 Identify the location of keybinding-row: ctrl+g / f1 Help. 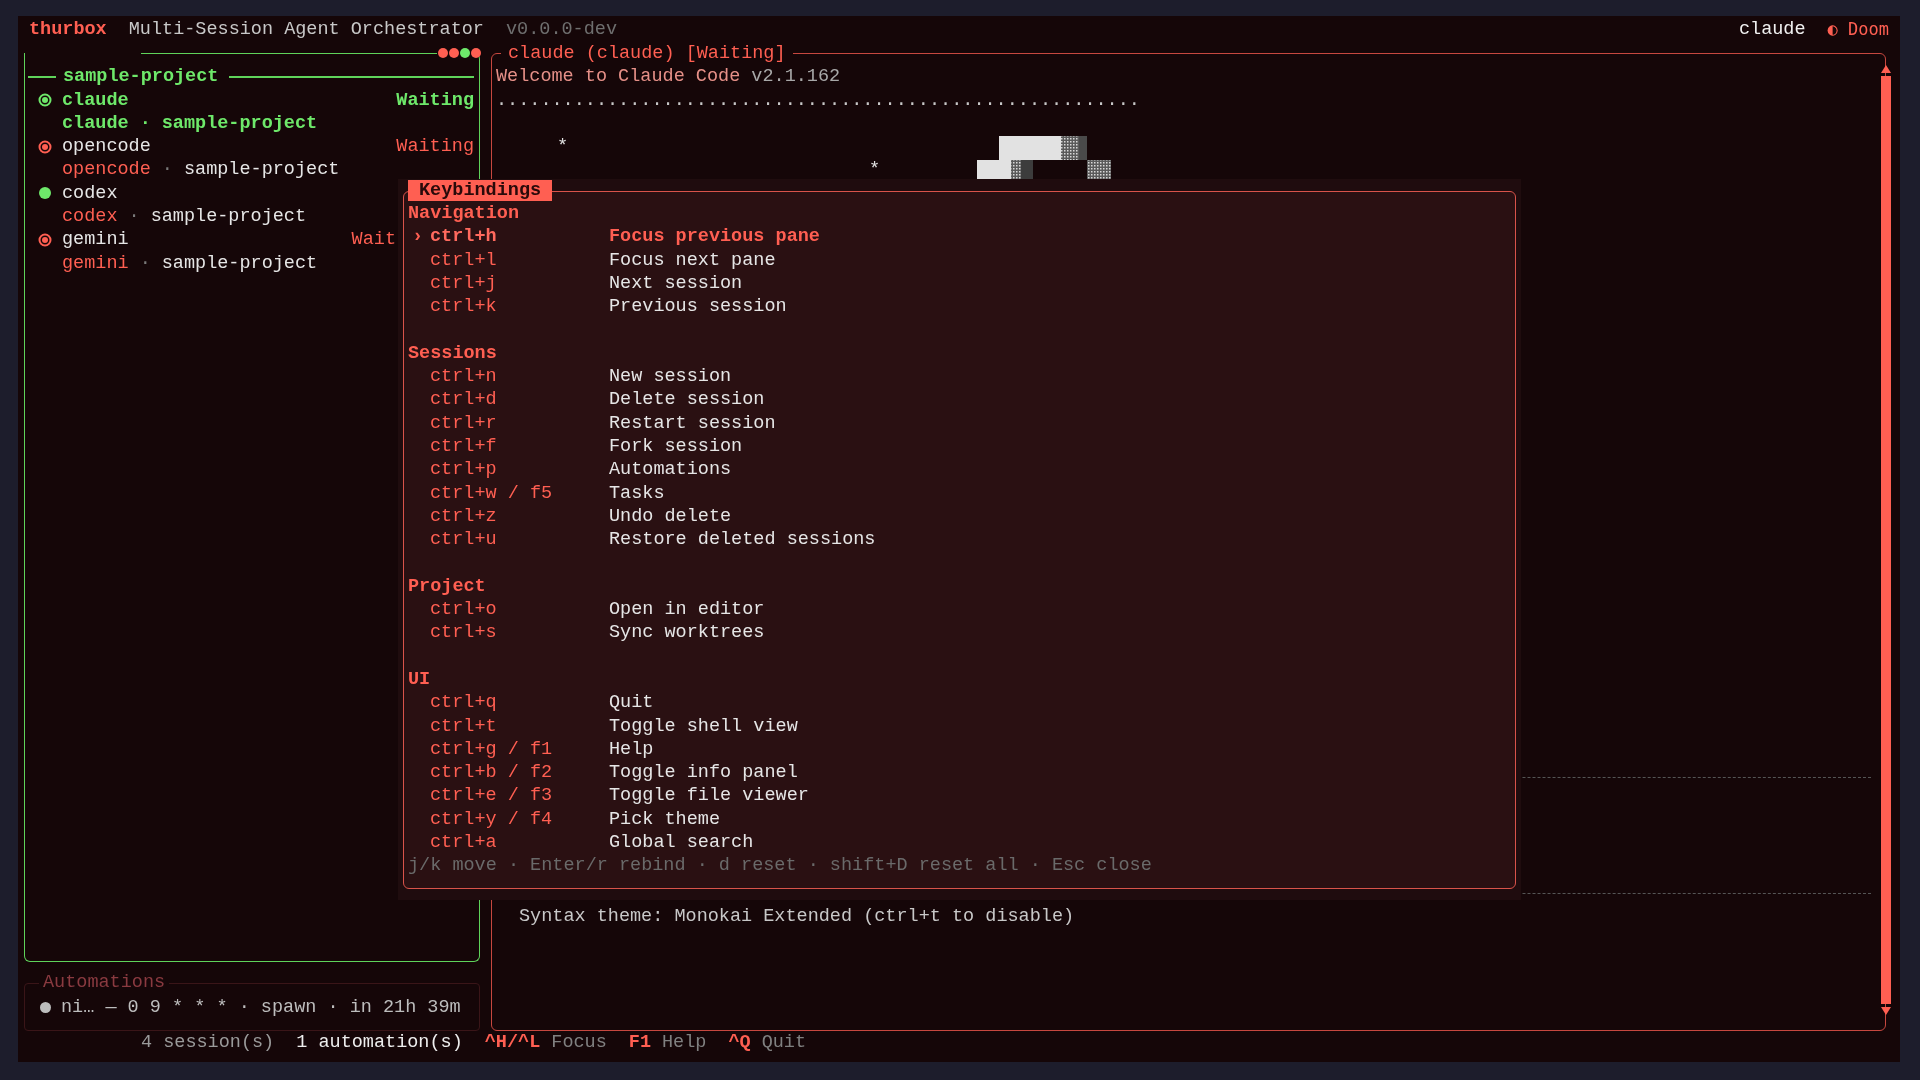
(961, 749).